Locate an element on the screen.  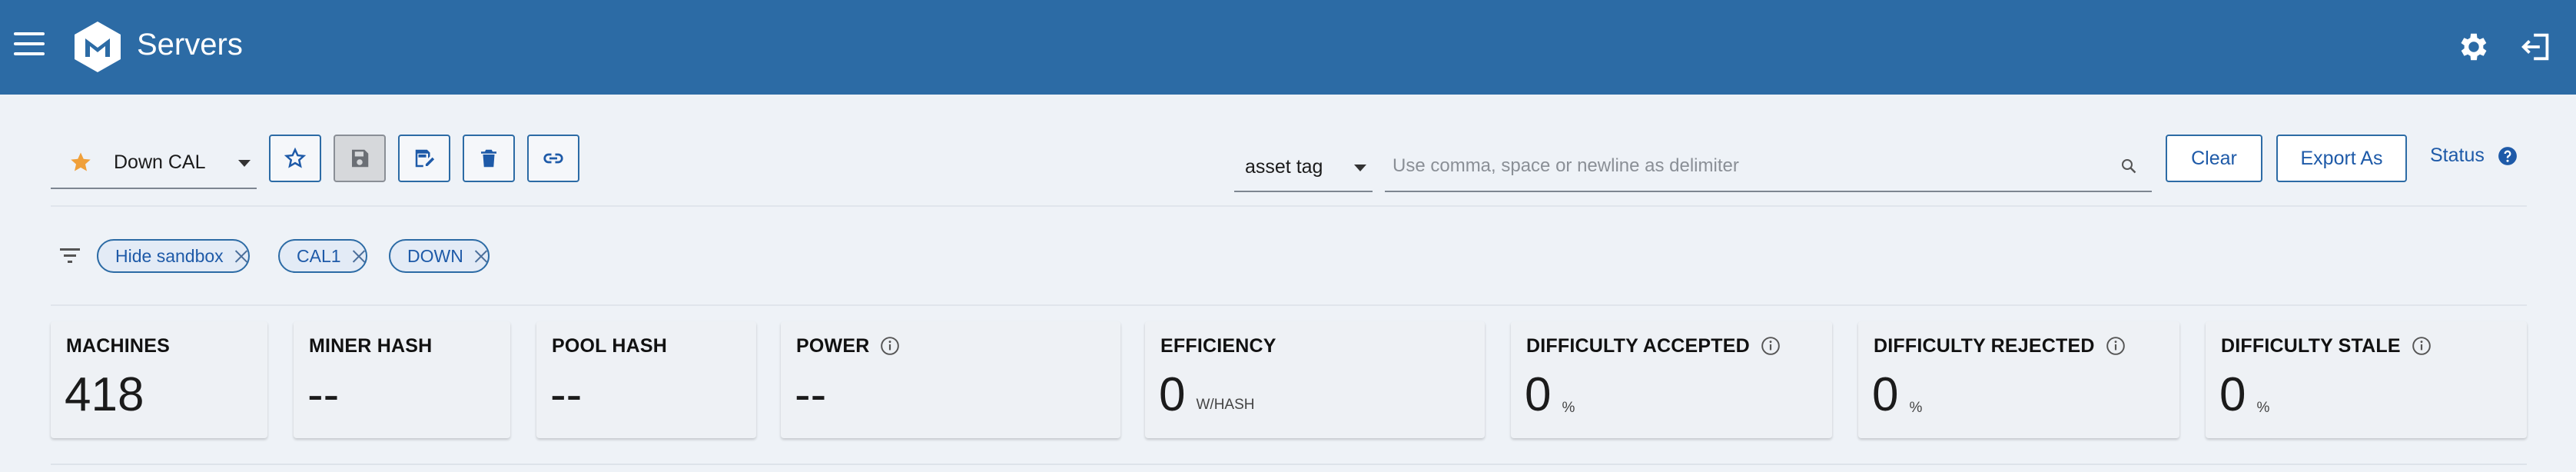
stat-title-row: DIFFICULTY STALE is located at coordinates (2326, 346).